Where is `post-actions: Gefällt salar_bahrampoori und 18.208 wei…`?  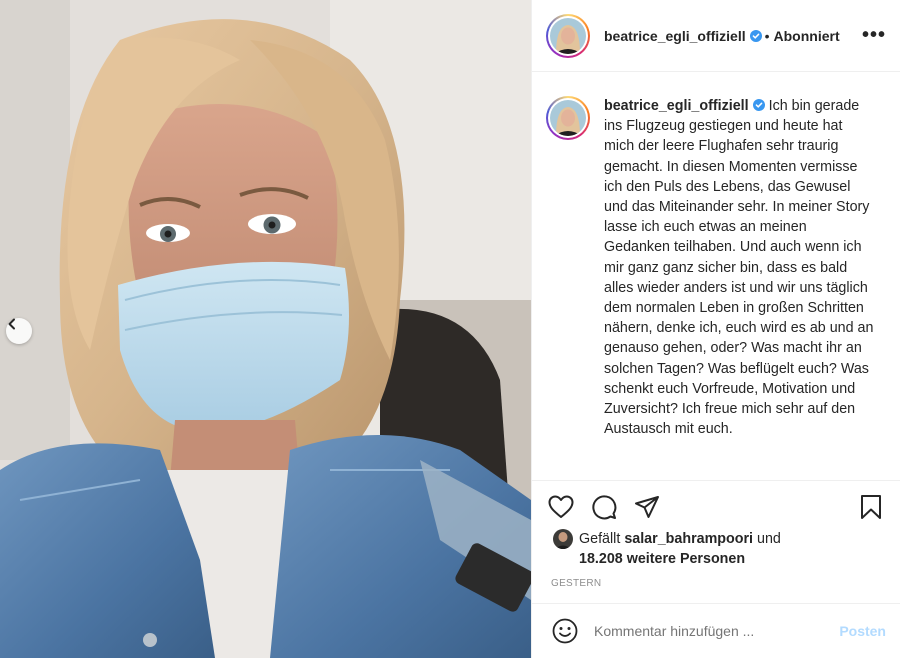
post-actions: Gefällt salar_bahrampoori und 18.208 wei… is located at coordinates (716, 534).